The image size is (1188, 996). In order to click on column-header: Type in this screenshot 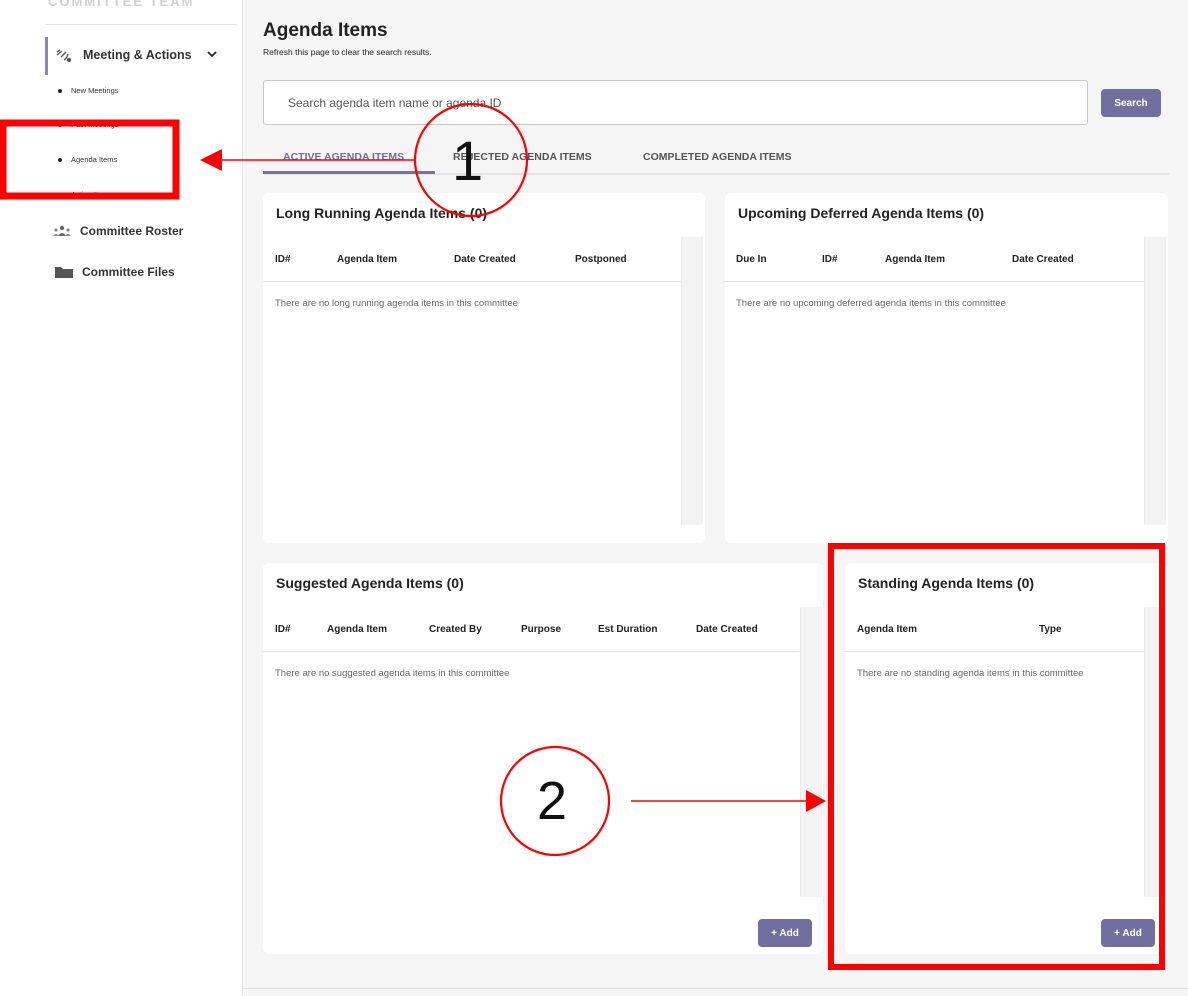, I will do `click(1050, 629)`.